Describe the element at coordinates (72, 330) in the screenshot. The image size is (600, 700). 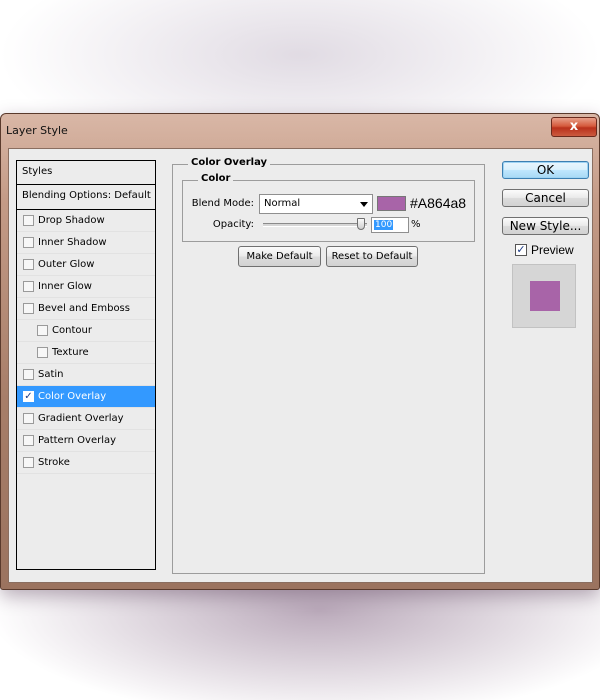
I see `style-item-label: Contour` at that location.